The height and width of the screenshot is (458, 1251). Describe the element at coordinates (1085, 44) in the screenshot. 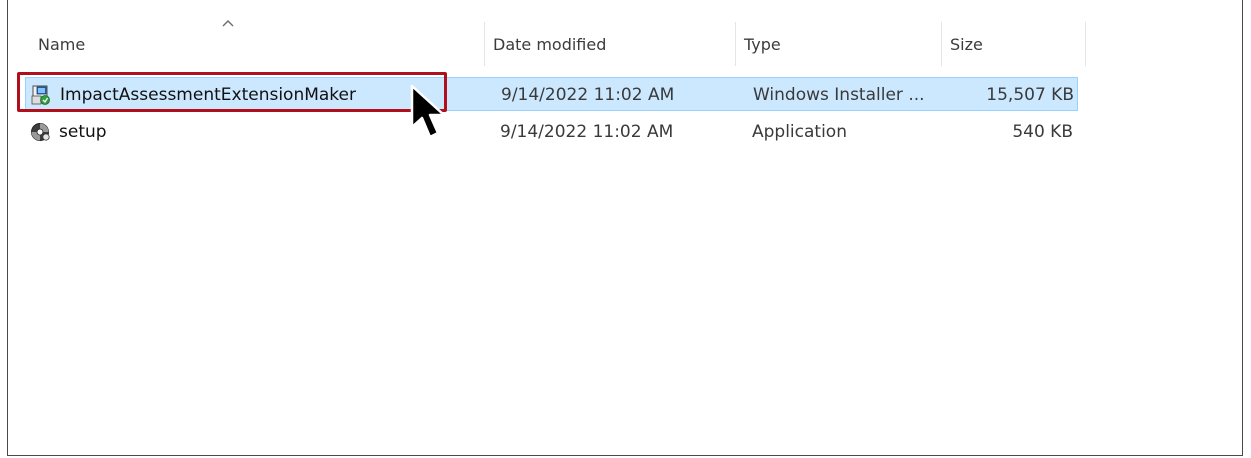

I see `column-separator` at that location.